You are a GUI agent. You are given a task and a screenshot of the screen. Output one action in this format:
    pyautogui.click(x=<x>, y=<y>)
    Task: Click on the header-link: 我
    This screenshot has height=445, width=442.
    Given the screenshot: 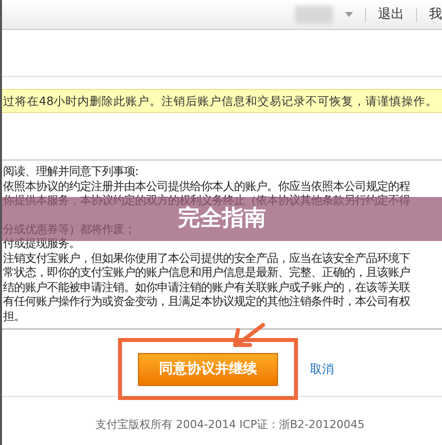 What is the action you would take?
    pyautogui.click(x=435, y=14)
    